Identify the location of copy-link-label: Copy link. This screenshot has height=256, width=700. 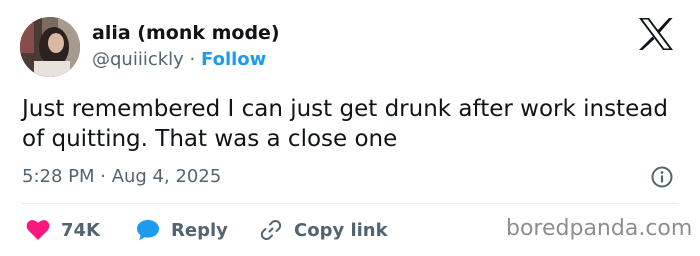
(341, 230).